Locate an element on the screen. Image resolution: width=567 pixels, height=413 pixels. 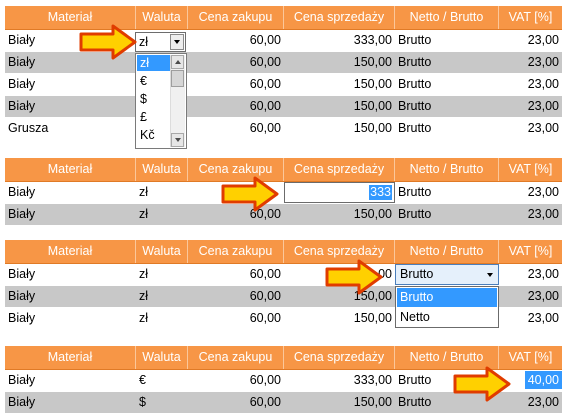
netto-brutto-combobox: Brutto is located at coordinates (447, 274).